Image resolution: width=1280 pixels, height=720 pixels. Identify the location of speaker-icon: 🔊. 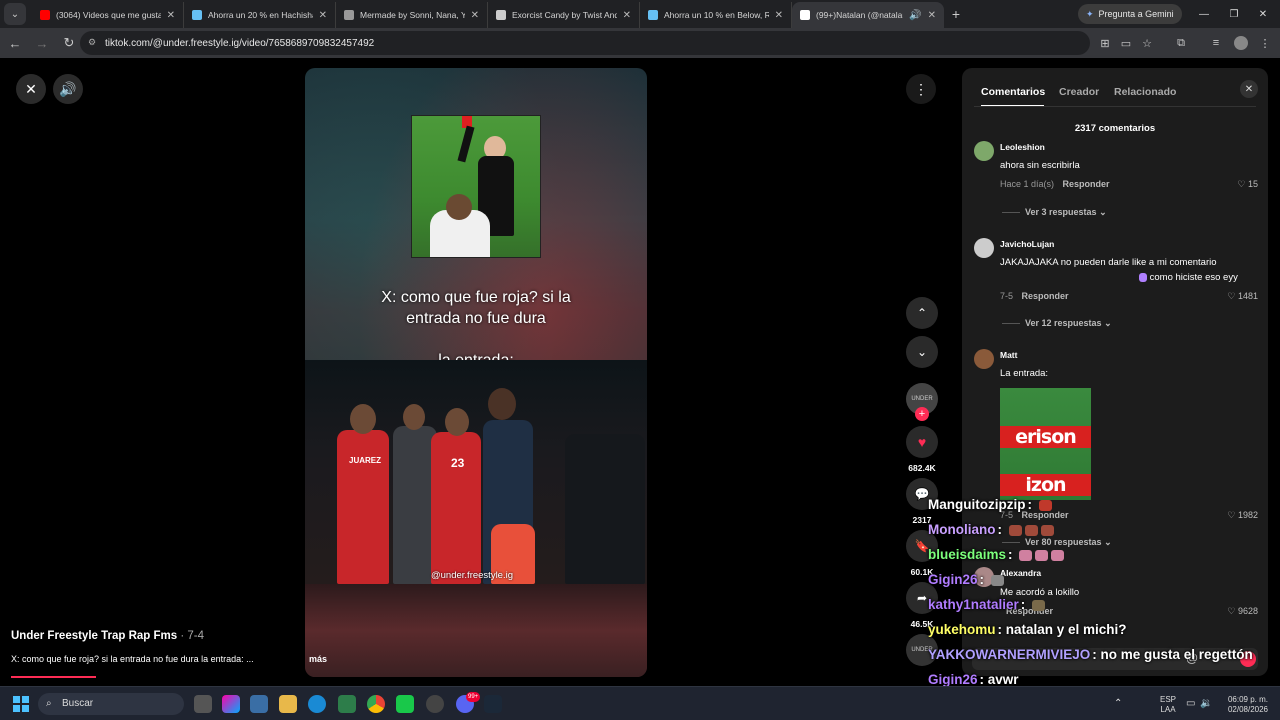
(915, 15).